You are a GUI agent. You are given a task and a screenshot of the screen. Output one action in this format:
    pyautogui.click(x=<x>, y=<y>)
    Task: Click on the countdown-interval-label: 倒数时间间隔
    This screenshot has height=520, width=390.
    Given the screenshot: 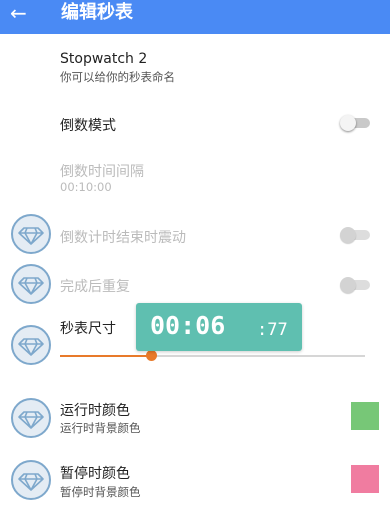 What is the action you would take?
    pyautogui.click(x=102, y=172)
    